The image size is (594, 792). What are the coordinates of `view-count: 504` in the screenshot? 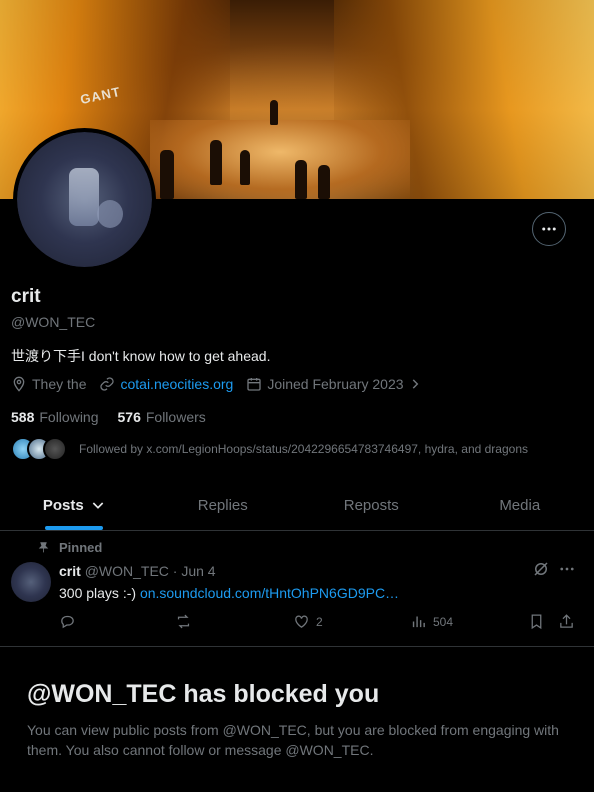 It's located at (443, 621).